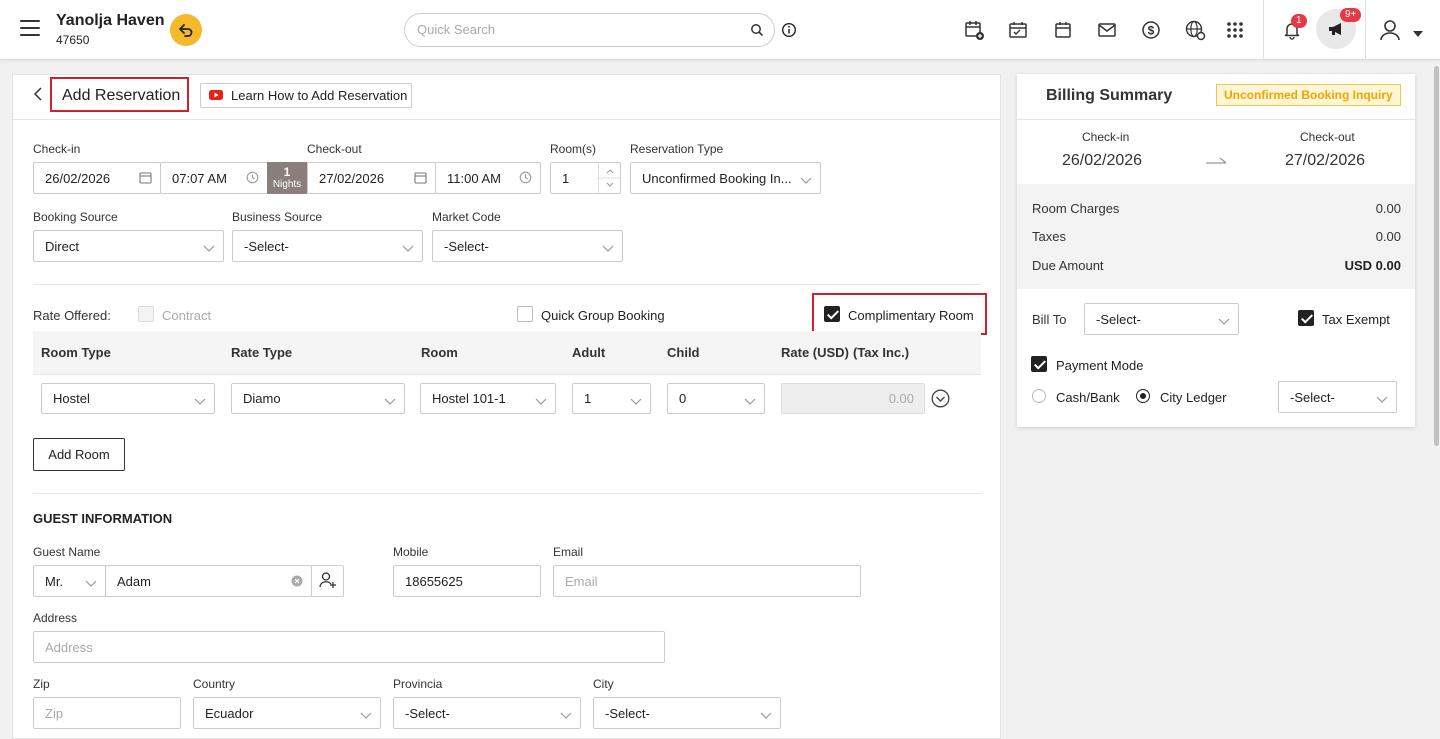 The height and width of the screenshot is (739, 1440). Describe the element at coordinates (67, 552) in the screenshot. I see `guest-name-label: Guest Name` at that location.